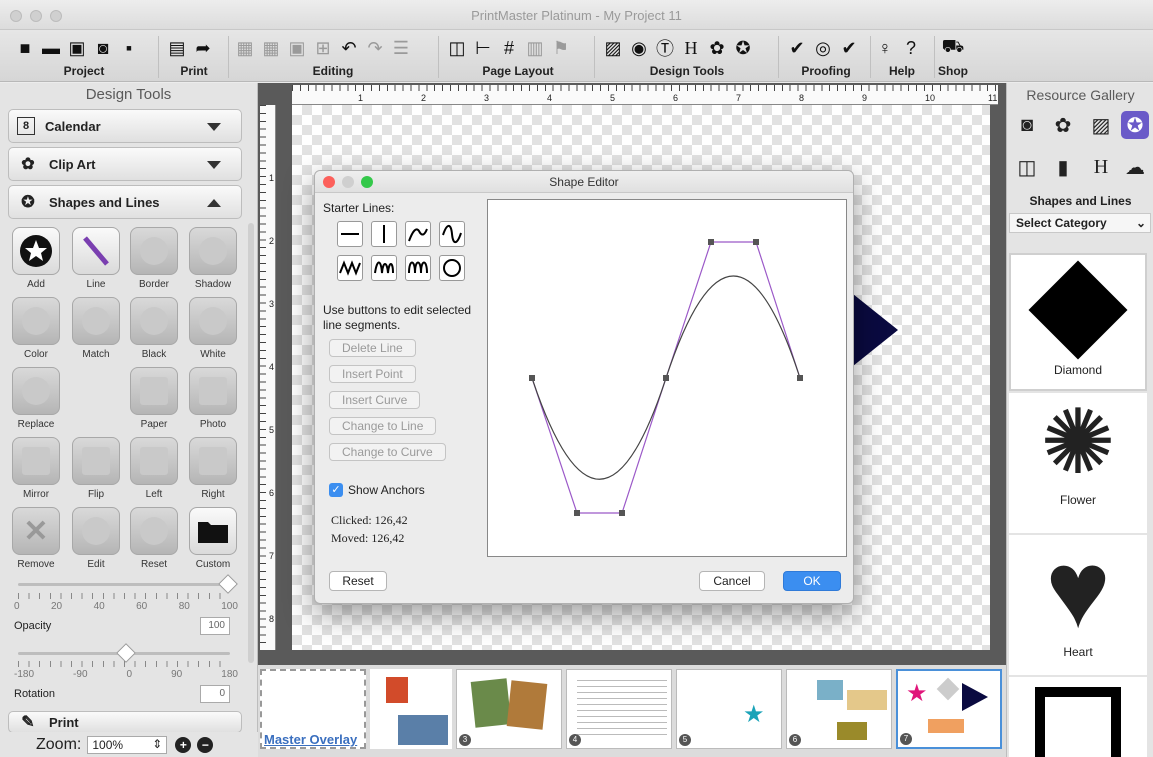  Describe the element at coordinates (96, 332) in the screenshot. I see `tool-match: Match` at that location.